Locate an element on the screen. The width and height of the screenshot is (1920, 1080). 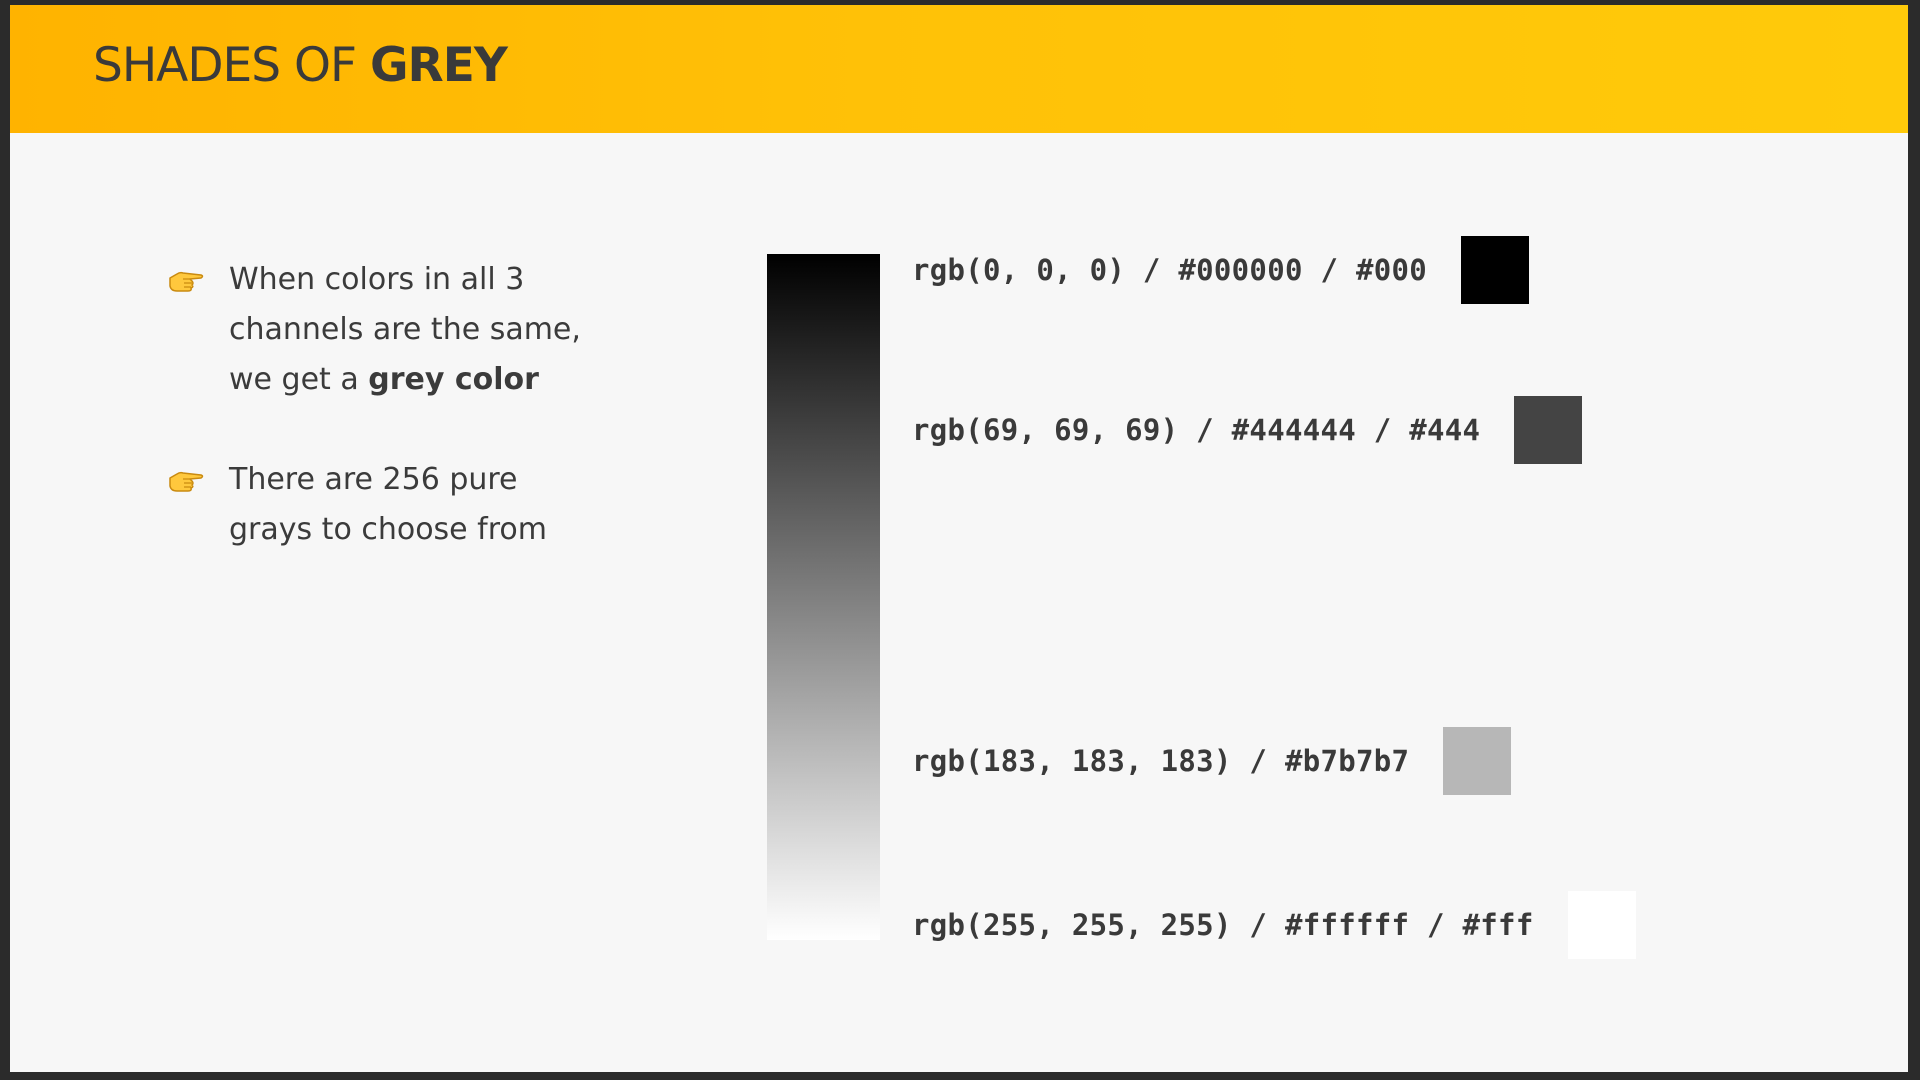
bullet-emphasis: grey color is located at coordinates (453, 379).